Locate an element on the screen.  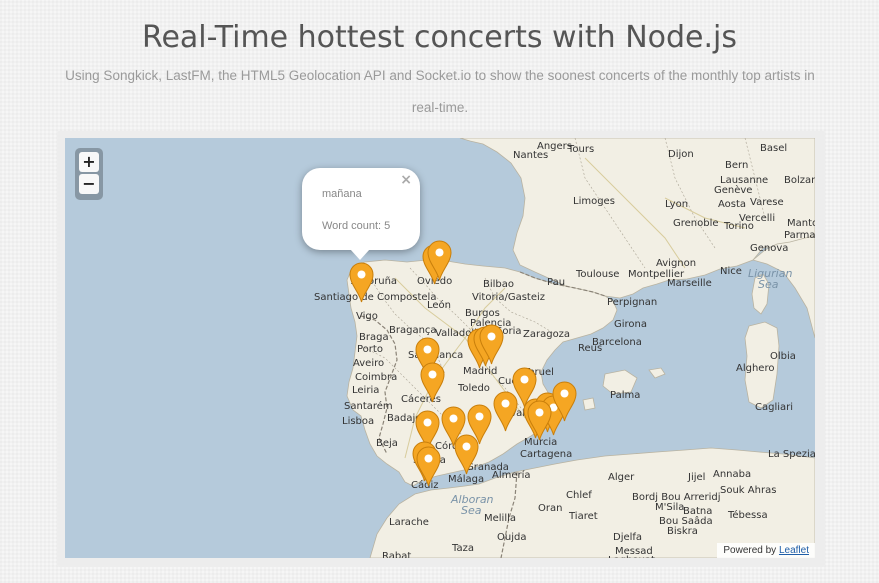
place-label: Torino is located at coordinates (738, 226).